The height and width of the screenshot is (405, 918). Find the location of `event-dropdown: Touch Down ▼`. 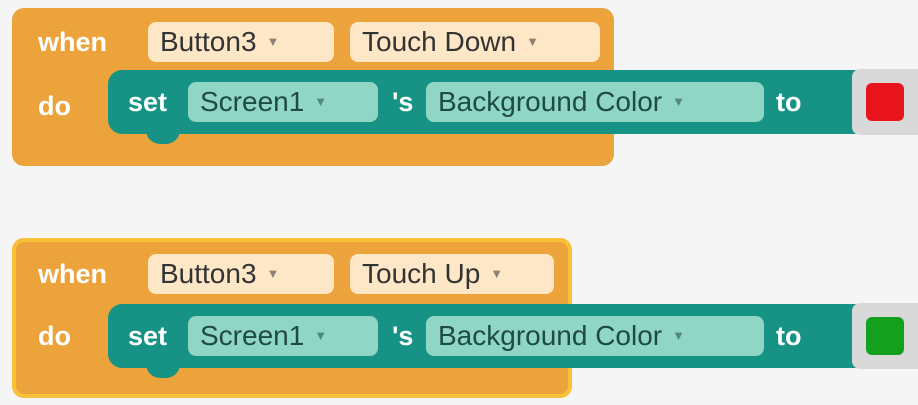

event-dropdown: Touch Down ▼ is located at coordinates (475, 42).